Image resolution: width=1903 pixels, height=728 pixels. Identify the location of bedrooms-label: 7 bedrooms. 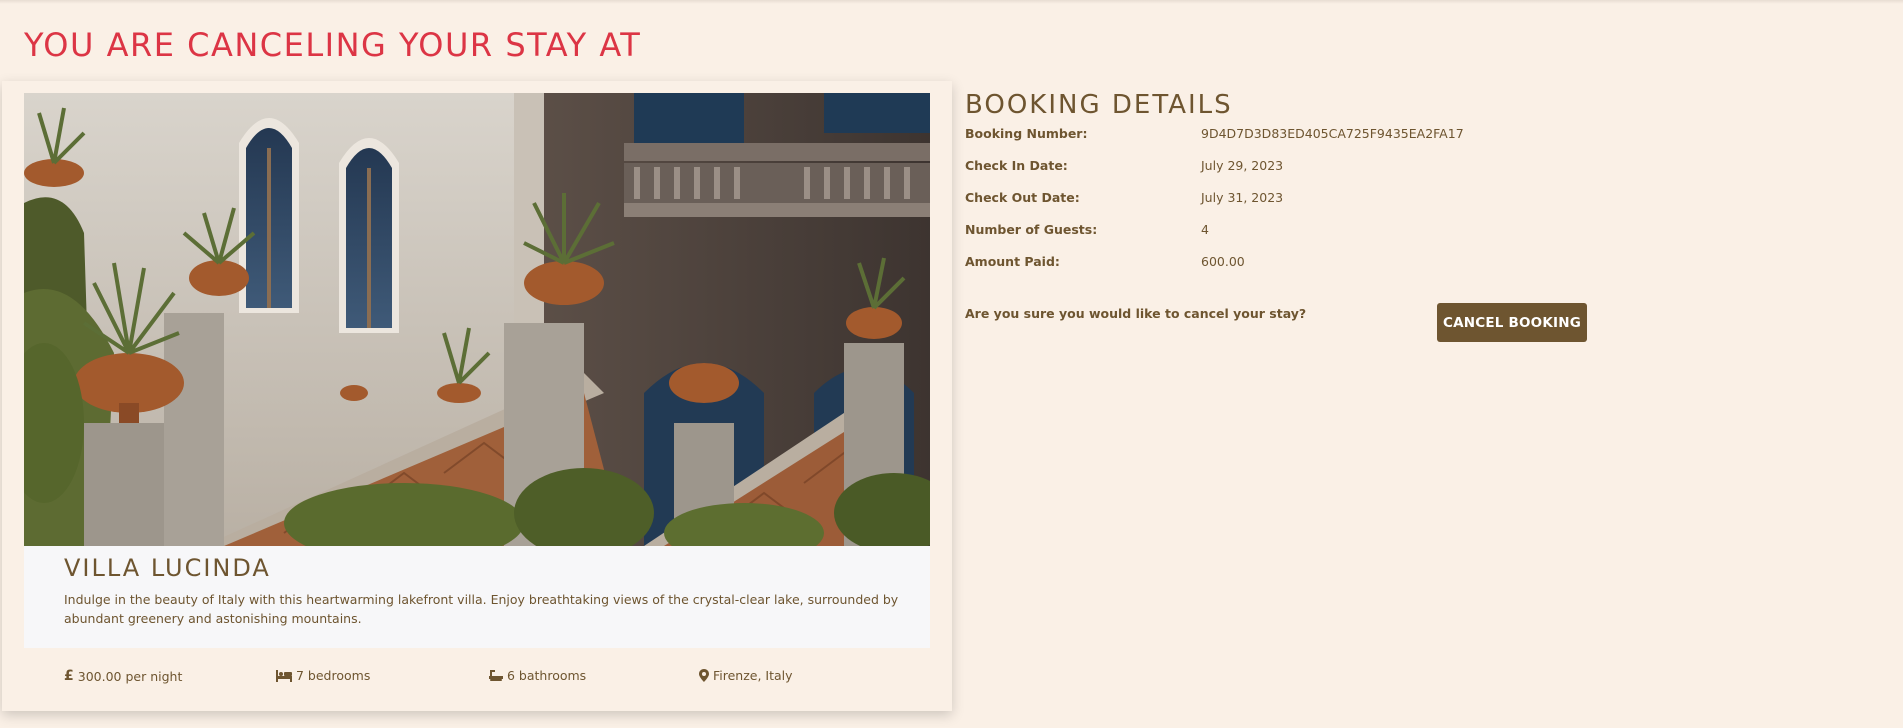
(333, 675).